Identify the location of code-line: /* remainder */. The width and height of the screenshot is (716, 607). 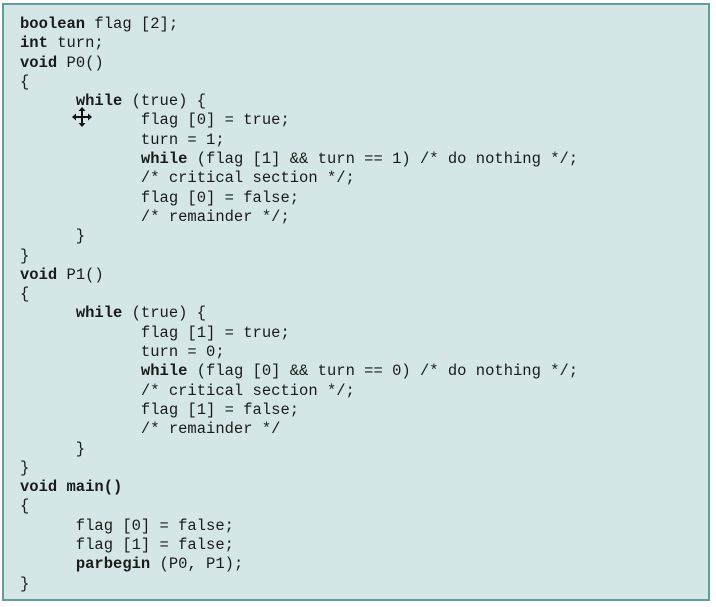
(299, 429).